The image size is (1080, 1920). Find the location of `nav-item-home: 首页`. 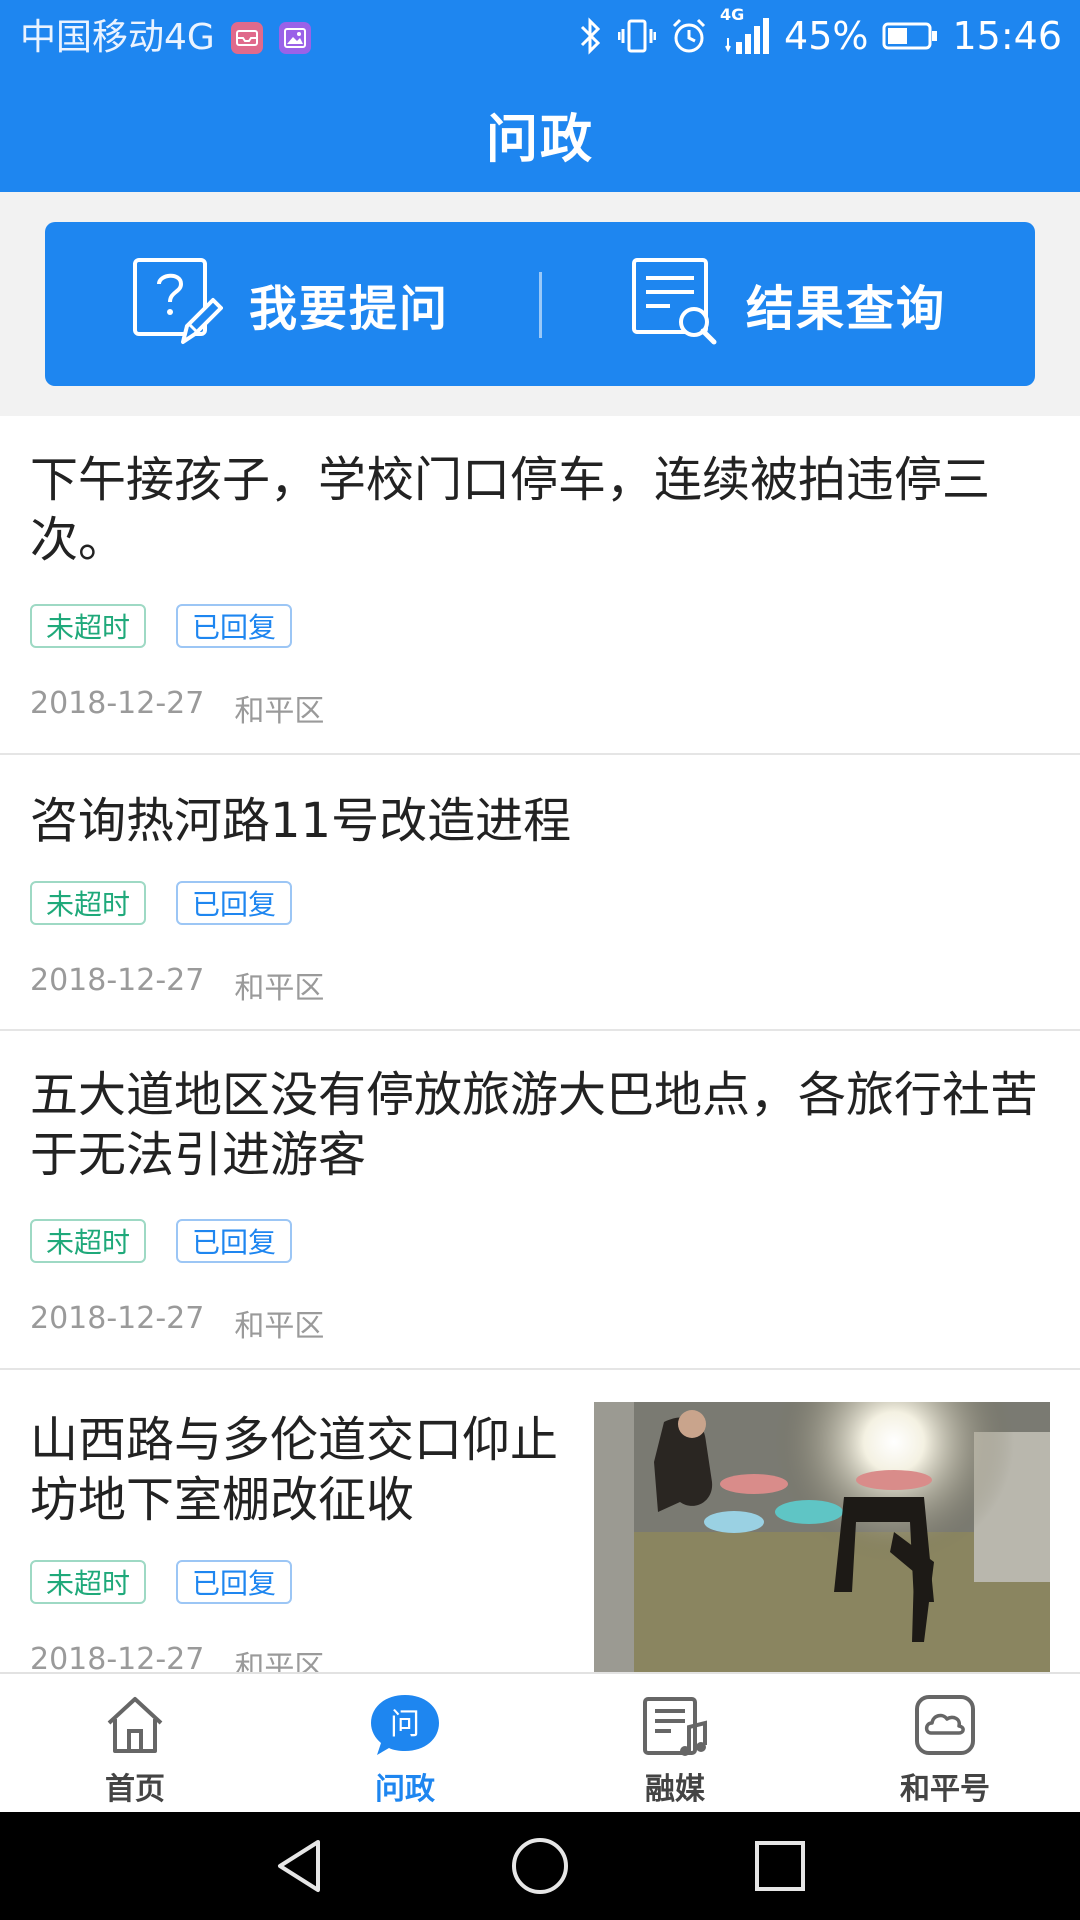

nav-item-home: 首页 is located at coordinates (135, 1744).